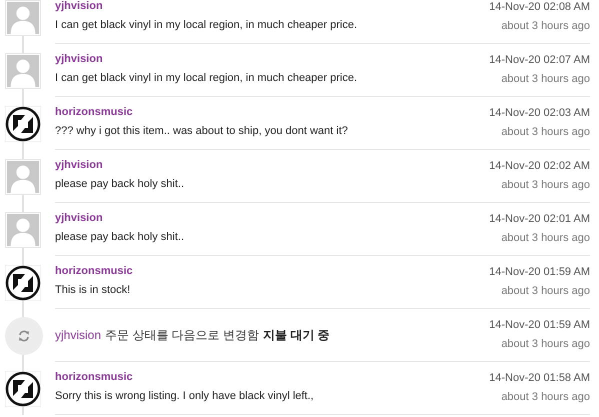 The width and height of the screenshot is (599, 417). I want to click on comment-text: This is in stock!, so click(93, 290).